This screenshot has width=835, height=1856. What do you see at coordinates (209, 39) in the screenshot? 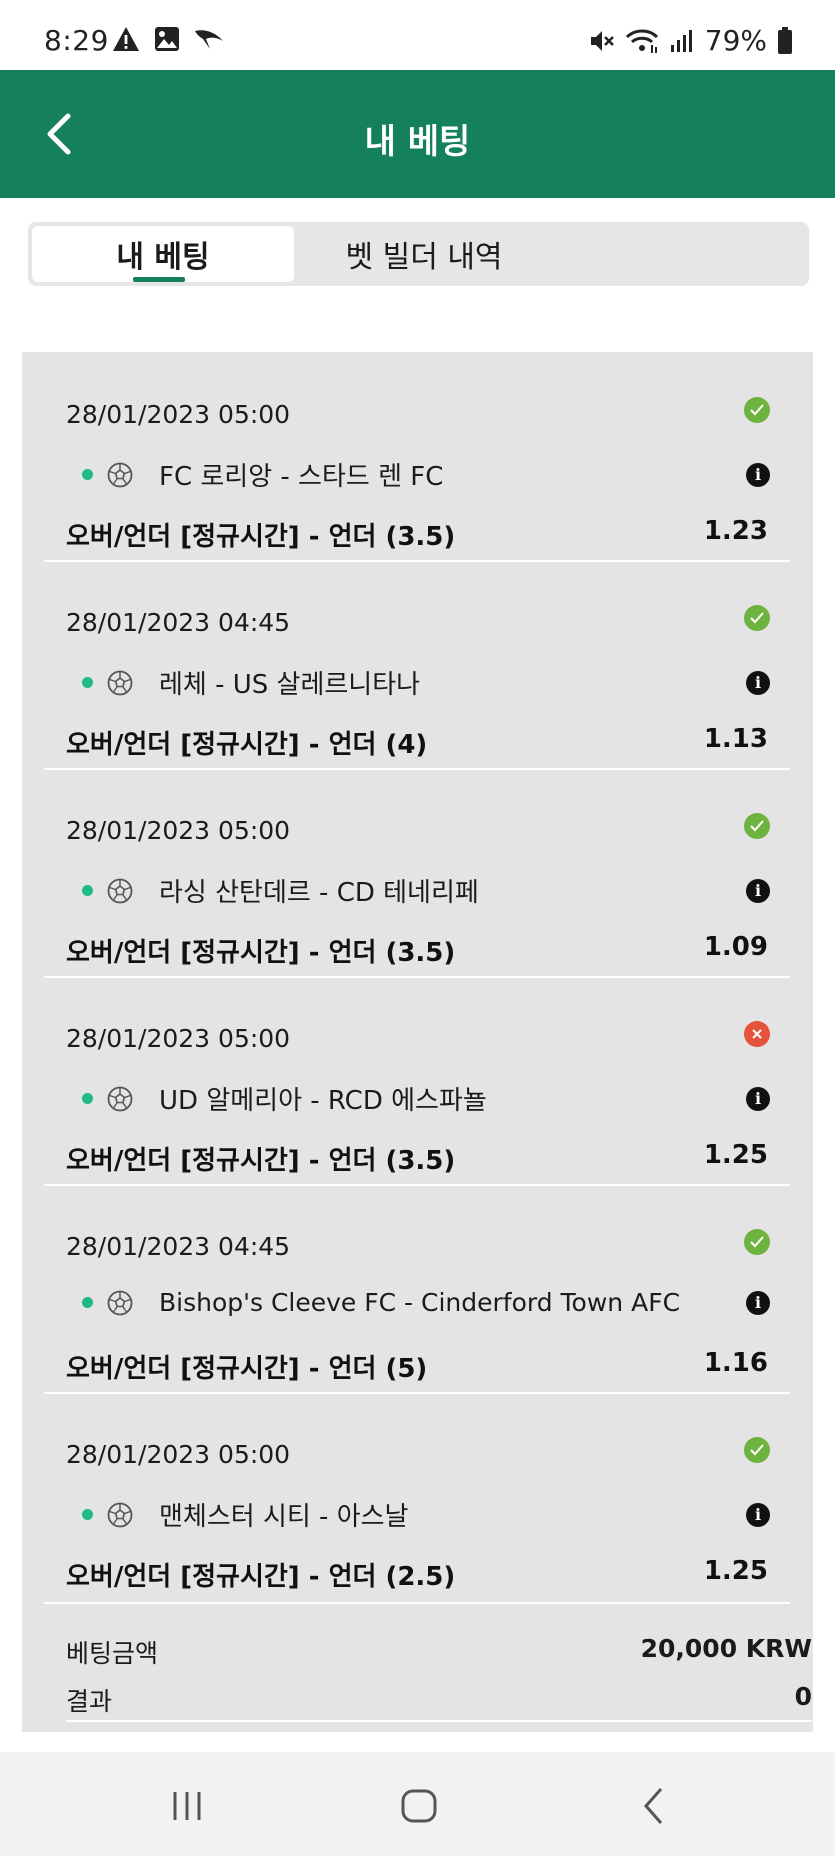
I see `bird-app-icon` at bounding box center [209, 39].